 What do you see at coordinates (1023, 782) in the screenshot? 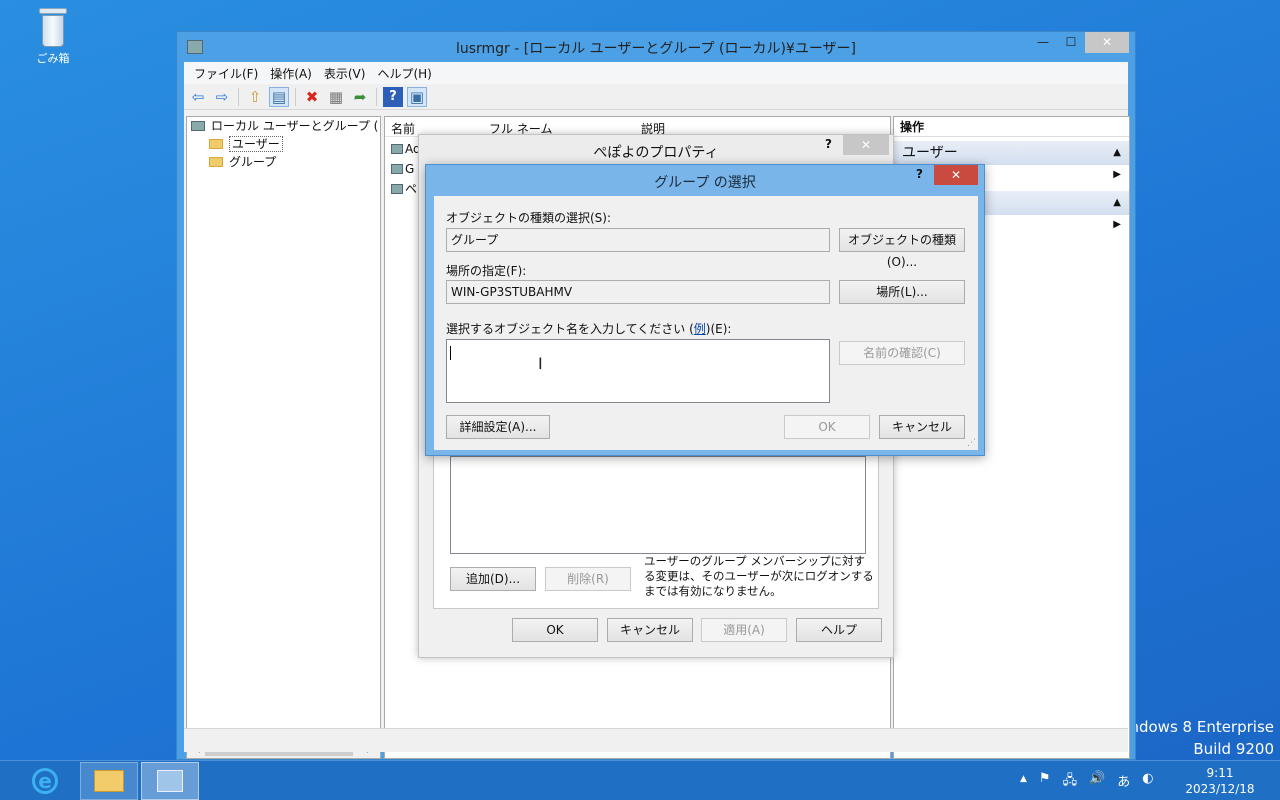
I see `show-hidden-icons-icon: ▲` at bounding box center [1023, 782].